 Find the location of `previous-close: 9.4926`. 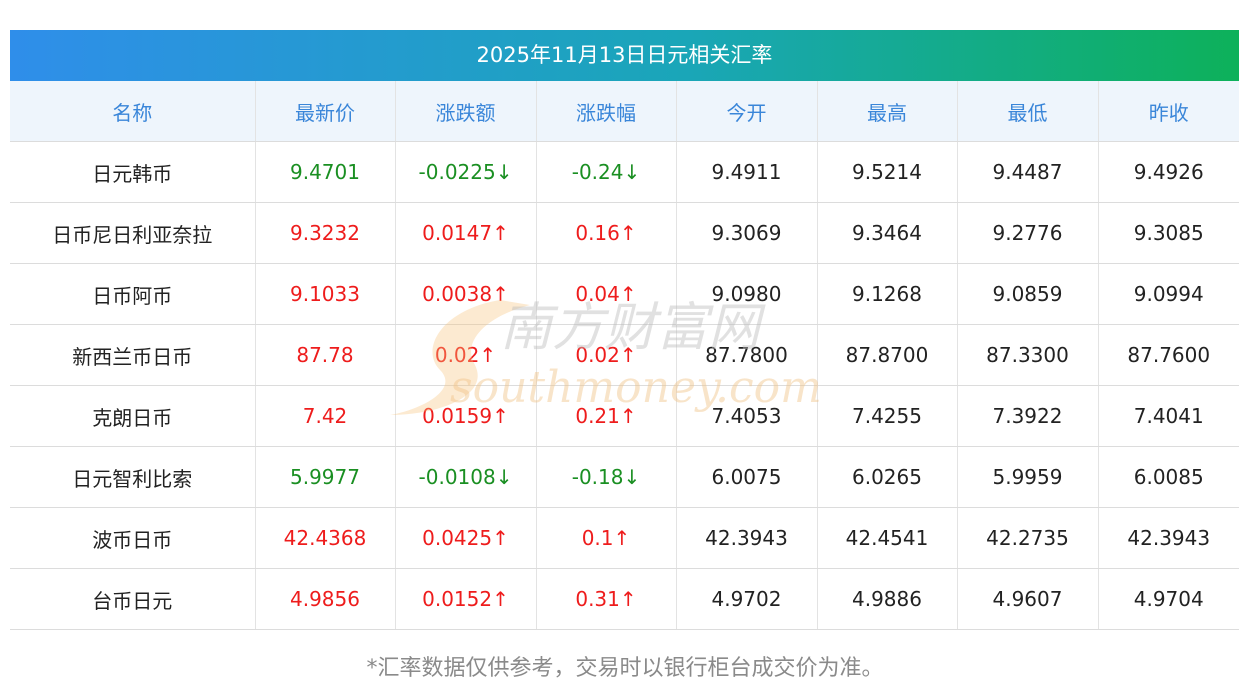

previous-close: 9.4926 is located at coordinates (1168, 172).